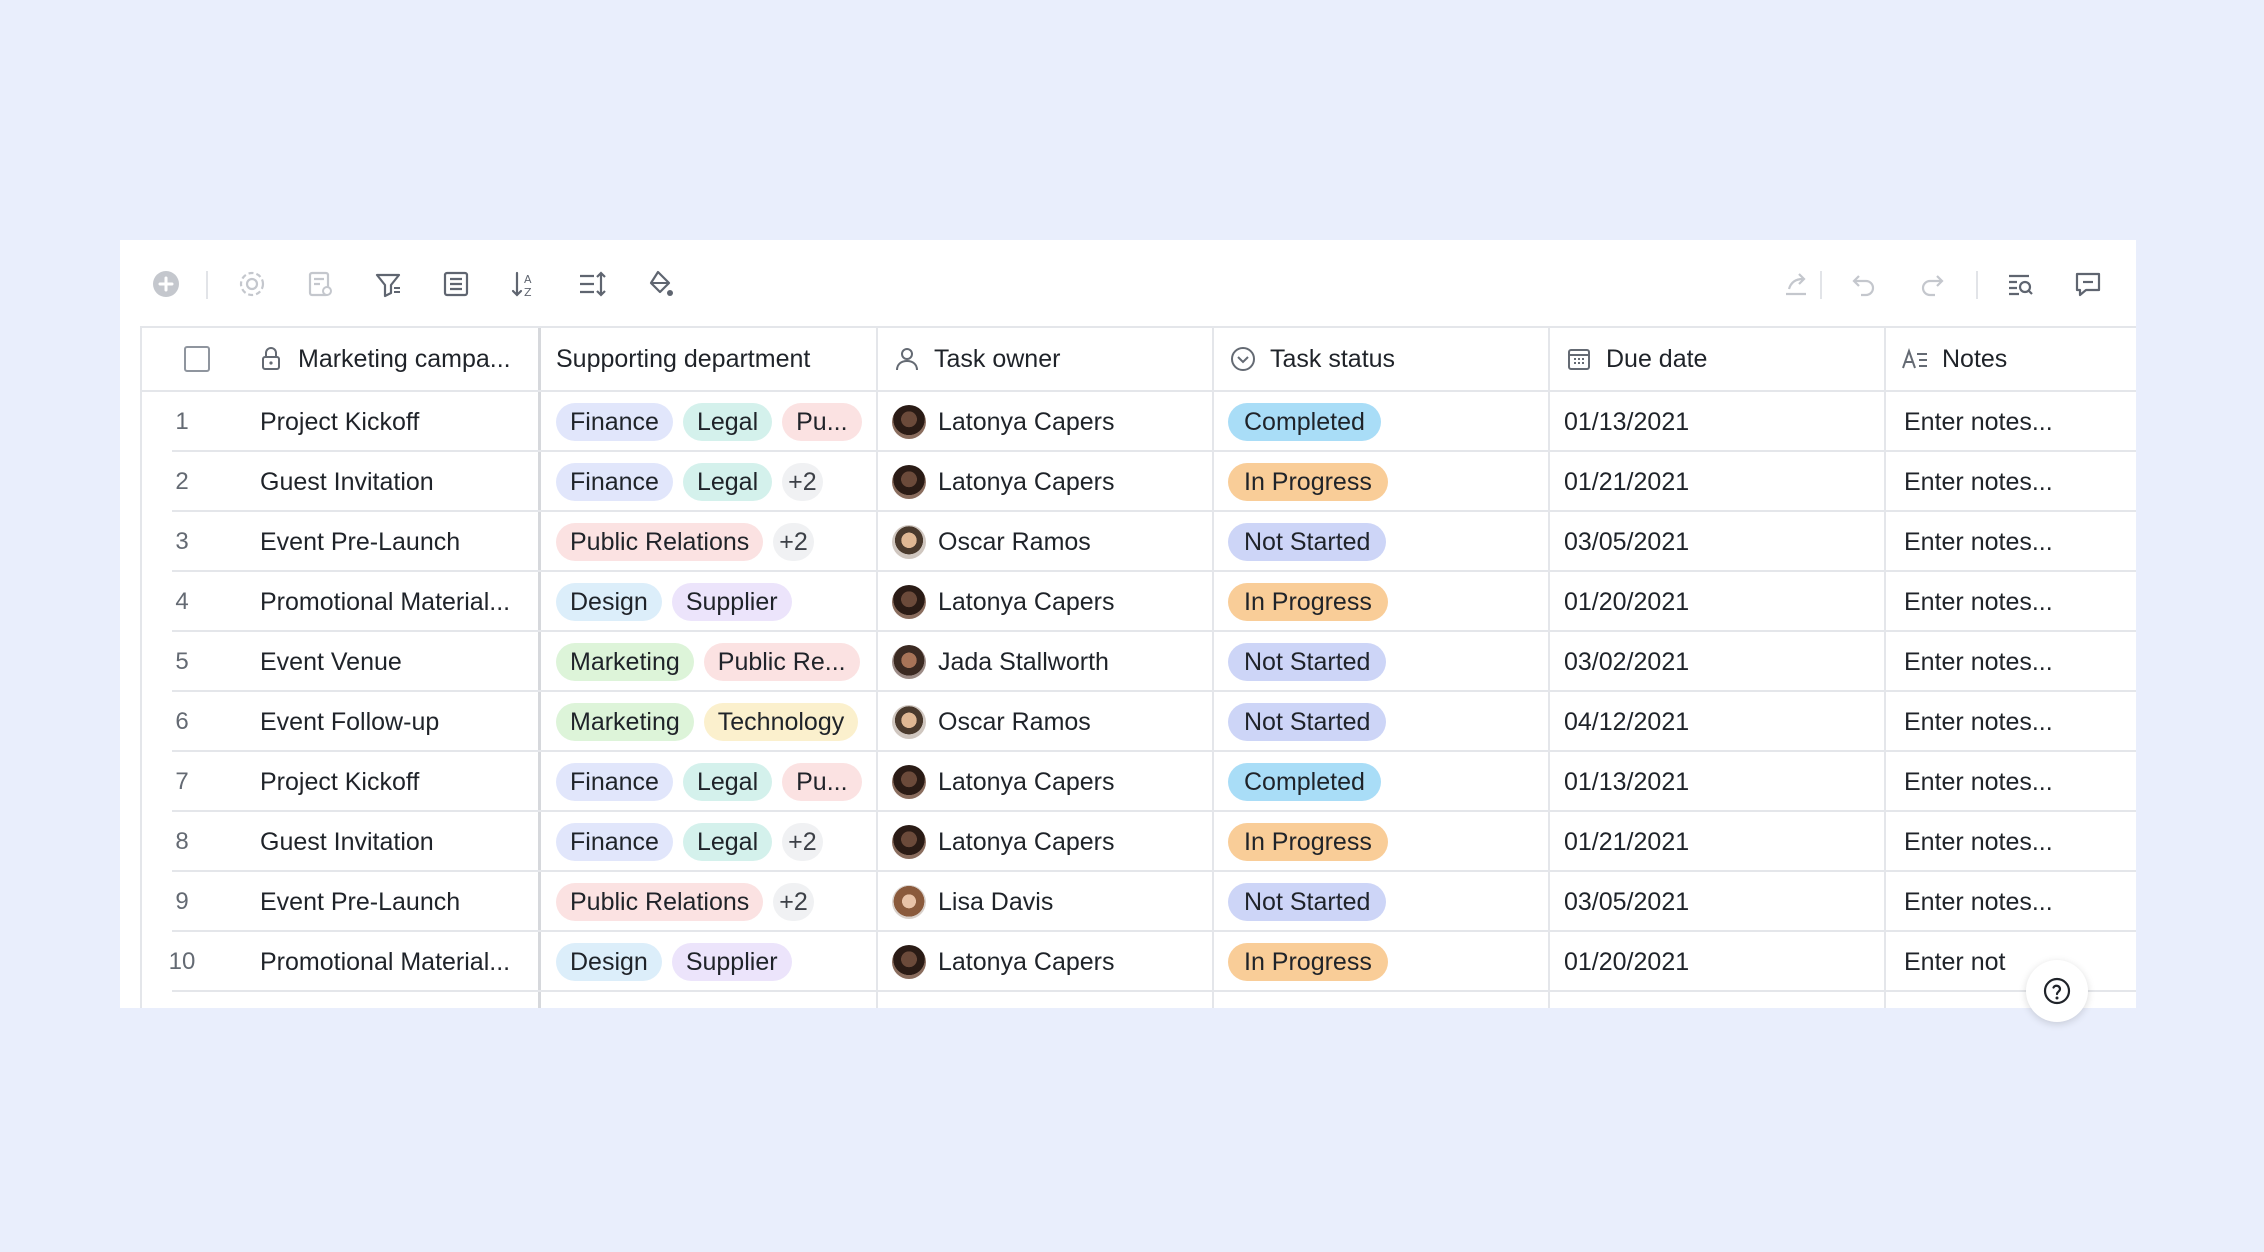  I want to click on add-icon, so click(166, 284).